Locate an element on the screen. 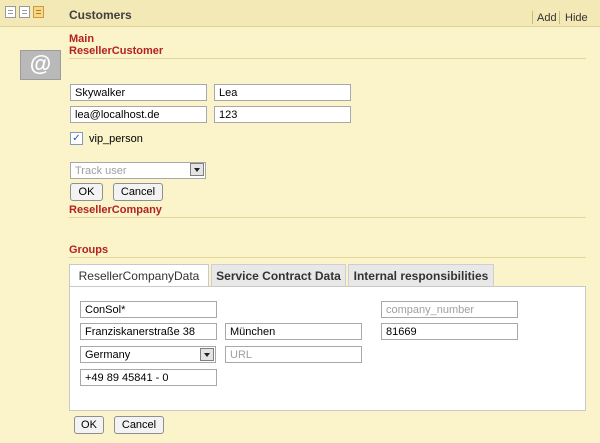 The image size is (600, 443). country-select: Germany is located at coordinates (148, 354).